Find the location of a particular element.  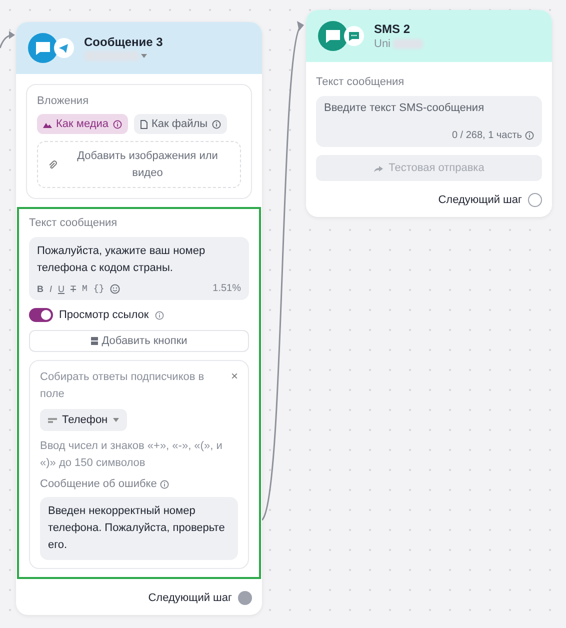

share-arrow-icon is located at coordinates (378, 168).